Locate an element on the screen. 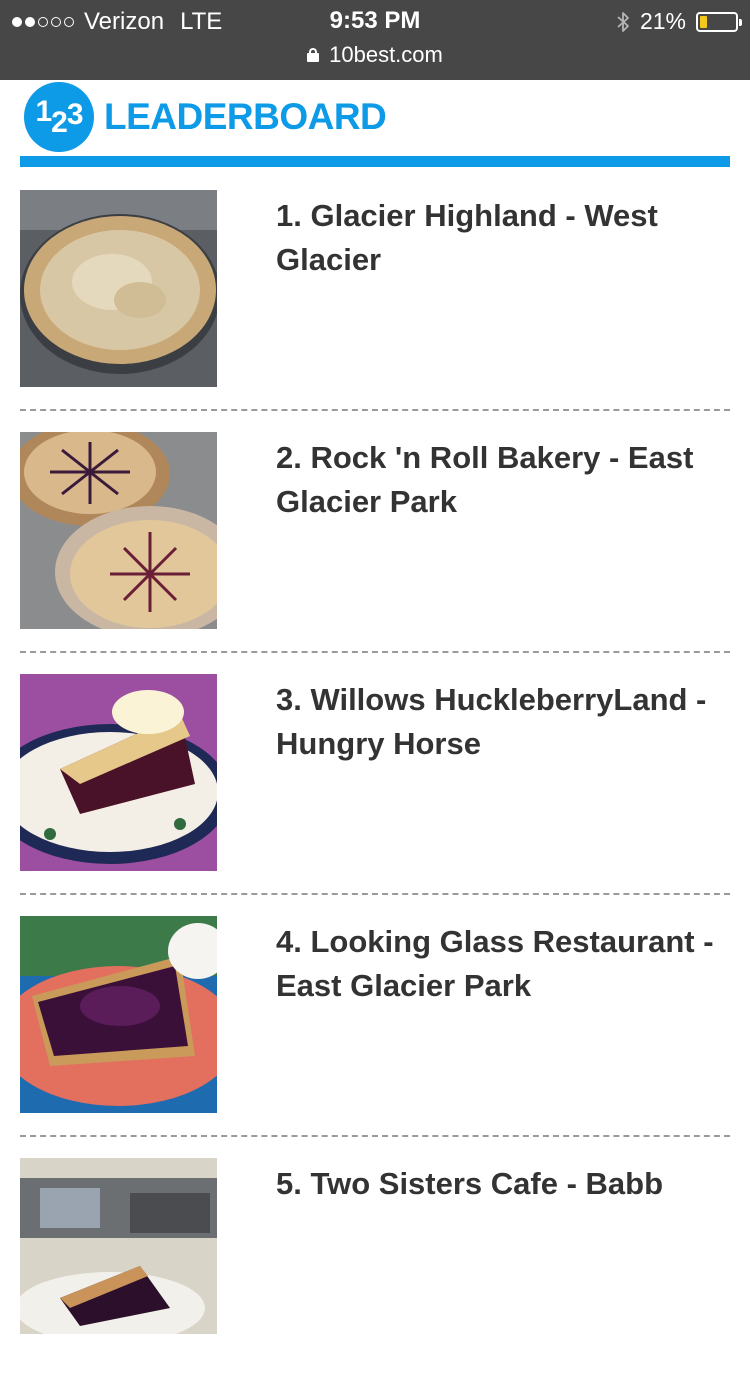  lock-icon is located at coordinates (313, 55).